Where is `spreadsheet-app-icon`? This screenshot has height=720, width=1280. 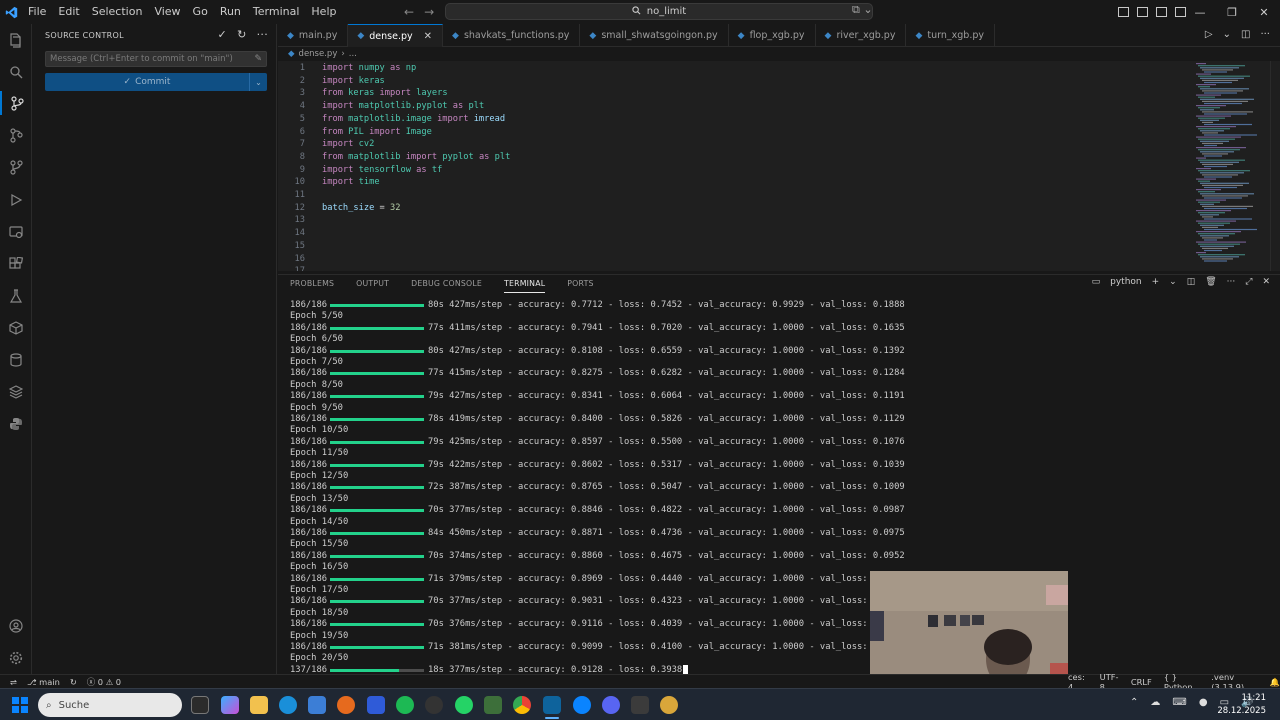
spreadsheet-app-icon is located at coordinates (493, 705).